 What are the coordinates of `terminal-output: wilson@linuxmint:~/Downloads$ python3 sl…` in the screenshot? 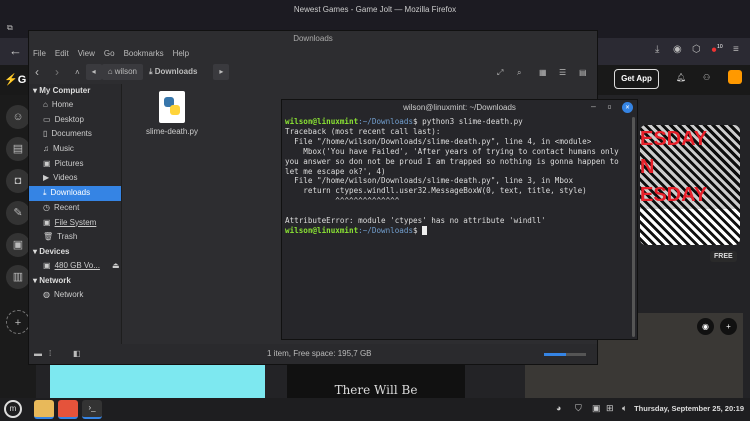 It's located at (456, 176).